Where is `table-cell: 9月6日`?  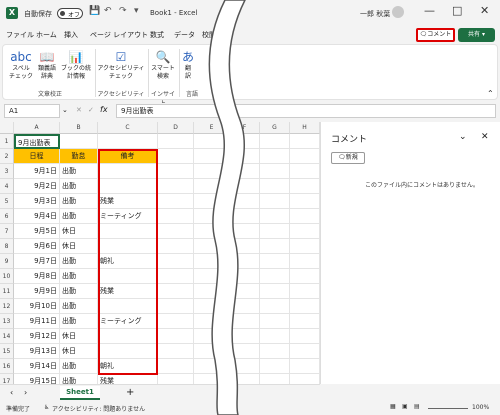
table-cell: 9月6日 is located at coordinates (37, 246).